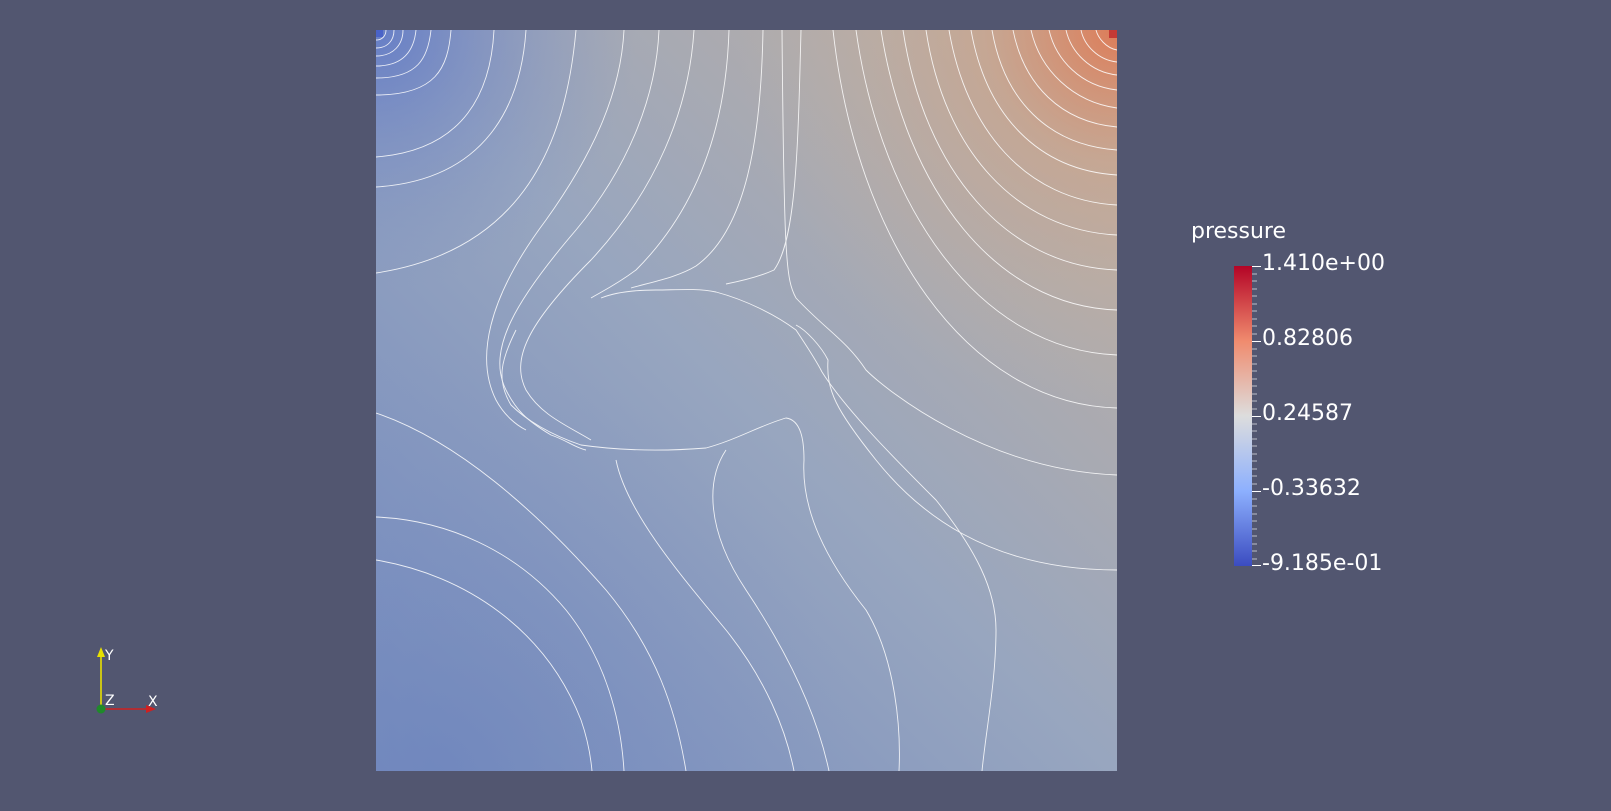 This screenshot has width=1611, height=811. I want to click on scalar-bar-ticks, so click(1256, 416).